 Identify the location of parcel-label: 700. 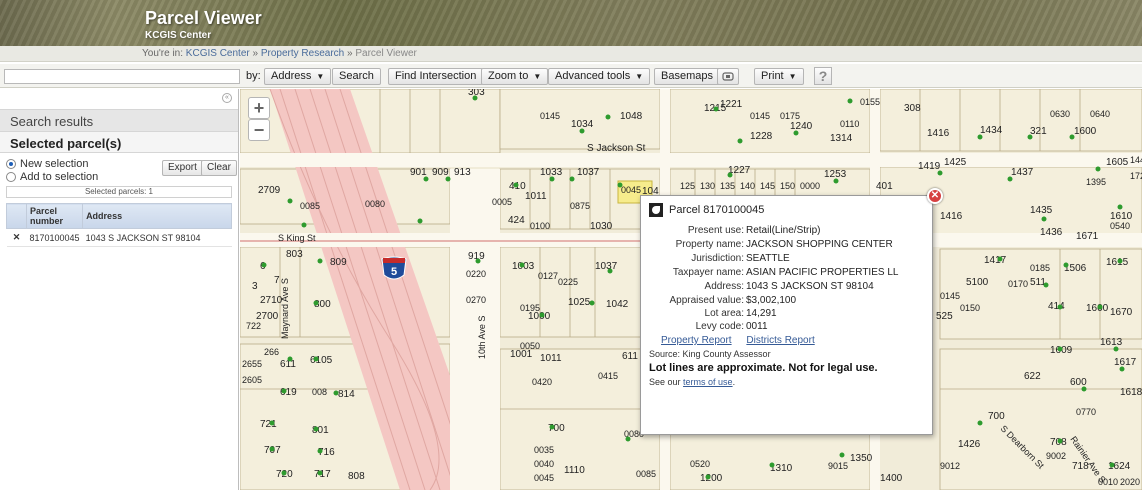
(996, 416).